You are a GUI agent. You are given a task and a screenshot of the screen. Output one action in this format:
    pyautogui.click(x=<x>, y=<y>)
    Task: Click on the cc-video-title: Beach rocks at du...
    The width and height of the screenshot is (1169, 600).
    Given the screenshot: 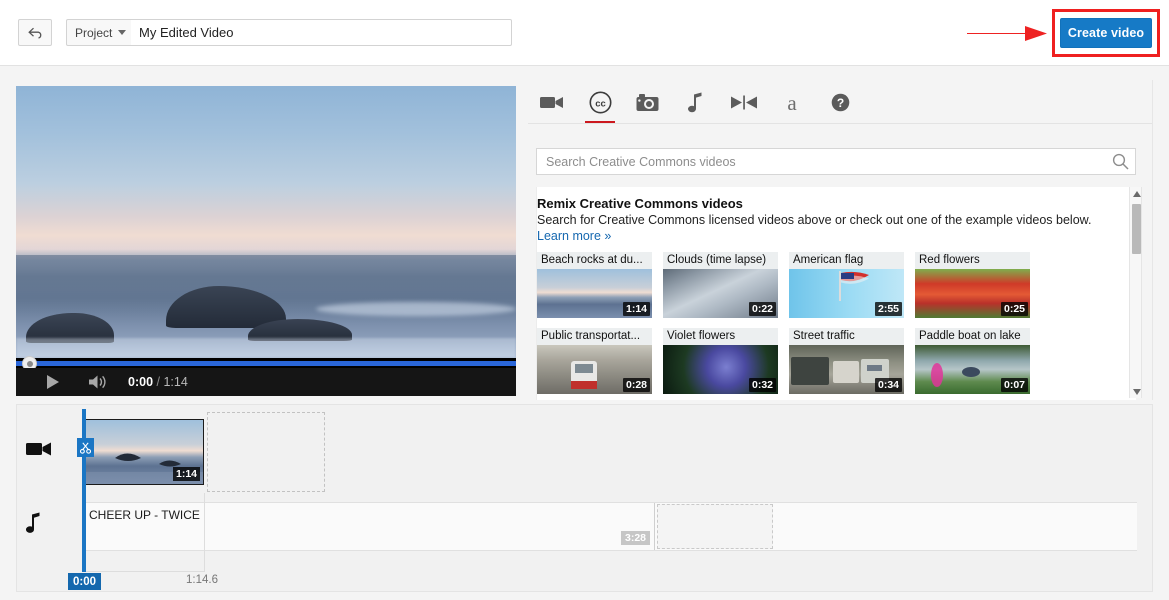 What is the action you would take?
    pyautogui.click(x=594, y=260)
    